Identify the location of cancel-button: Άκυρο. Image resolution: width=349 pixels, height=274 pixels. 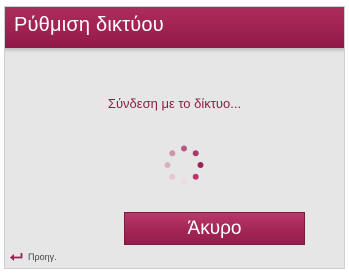
(214, 228).